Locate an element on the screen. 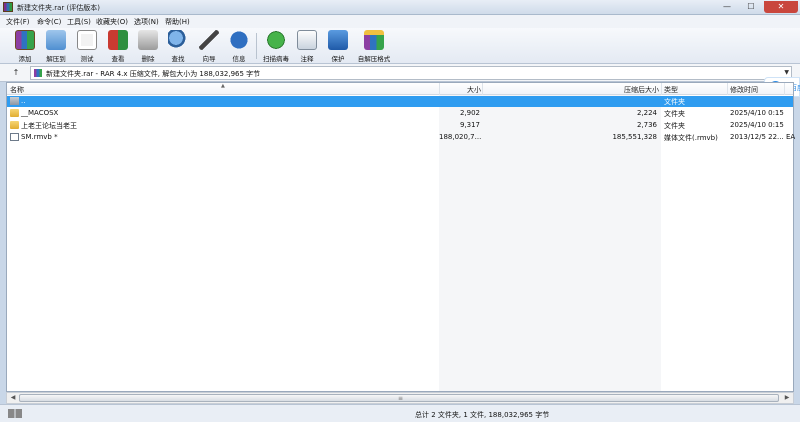 The height and width of the screenshot is (422, 800). file-size: 9,317 is located at coordinates (469, 125).